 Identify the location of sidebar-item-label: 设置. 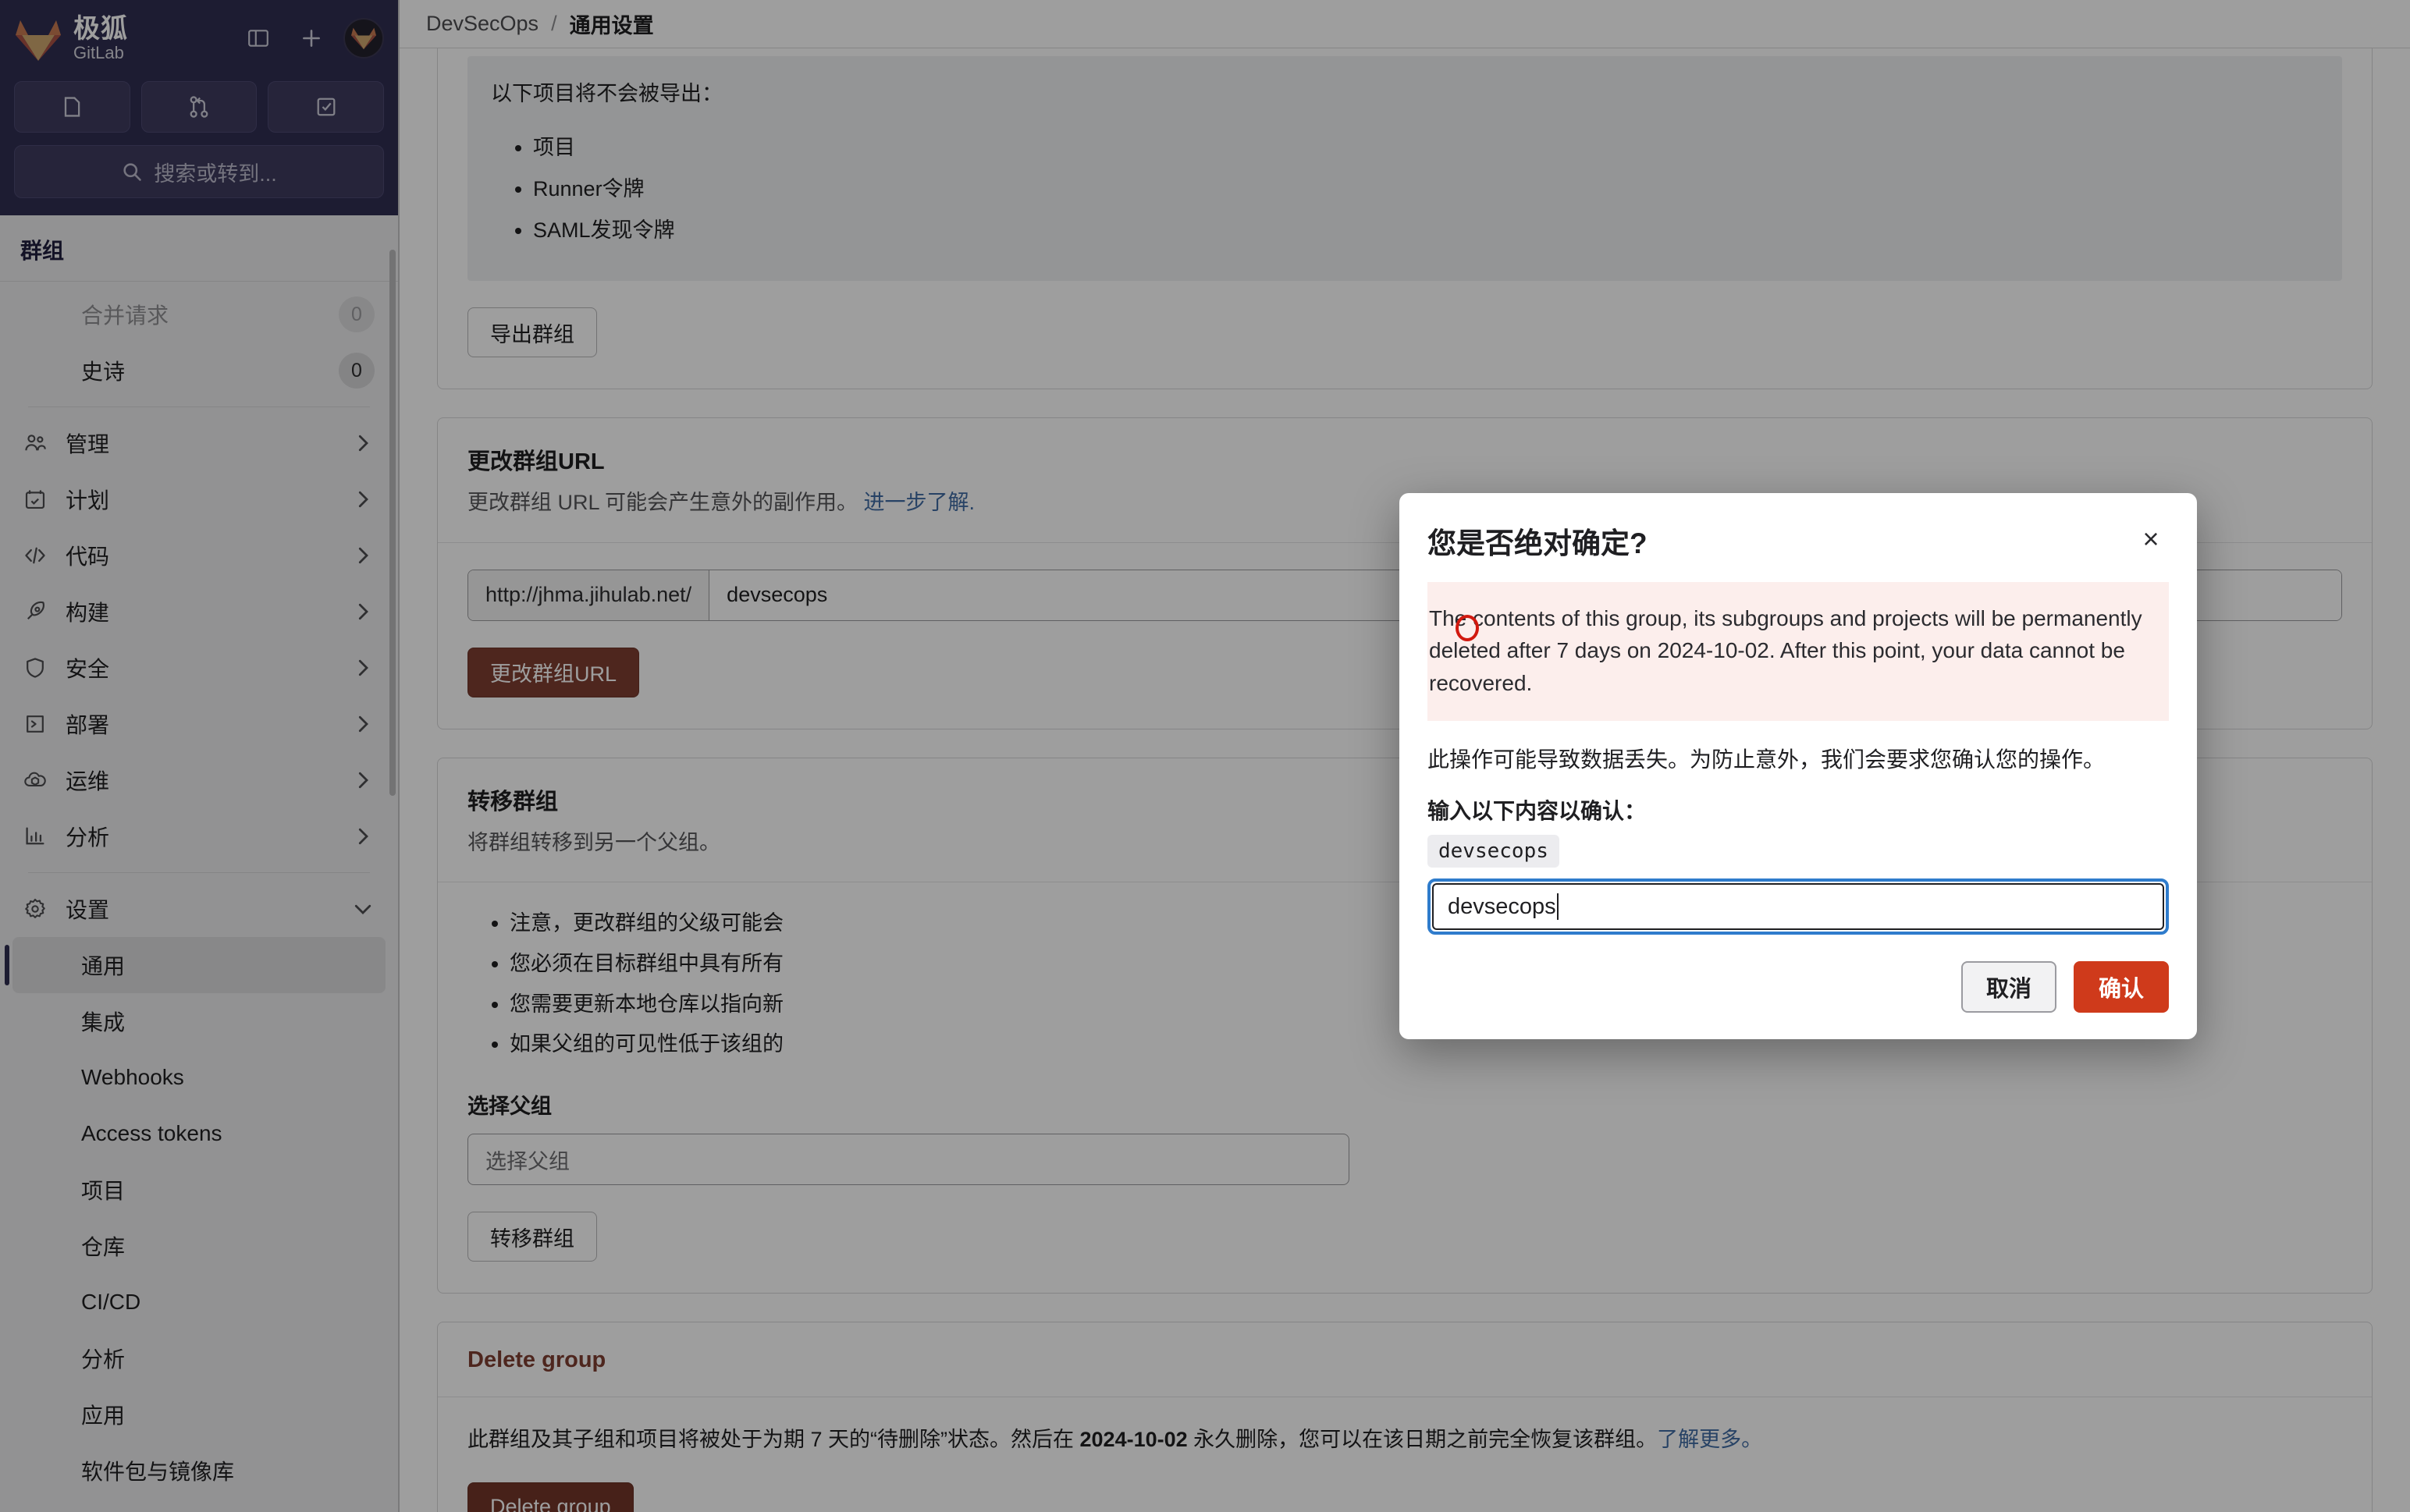
(88, 910).